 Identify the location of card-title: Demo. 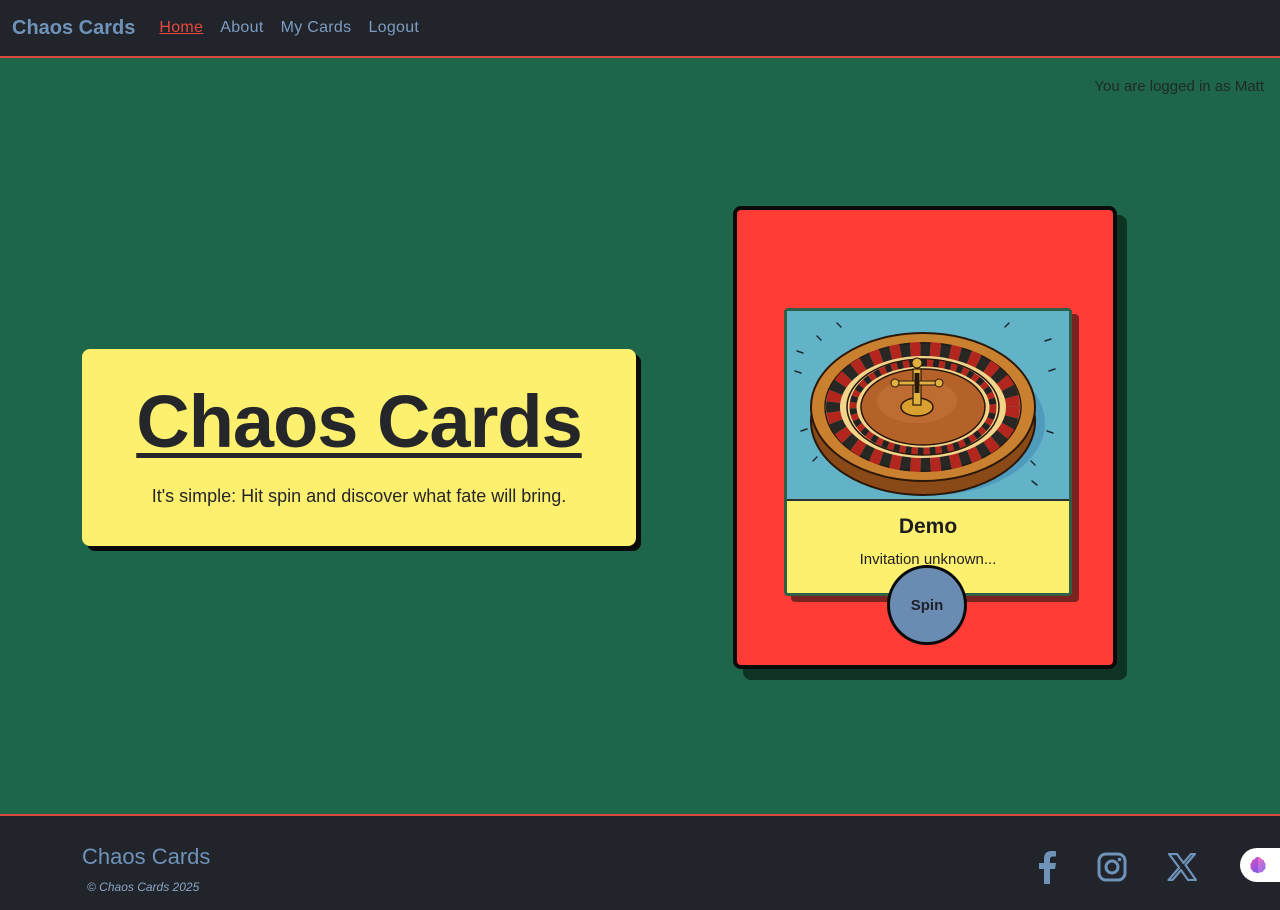
(928, 526).